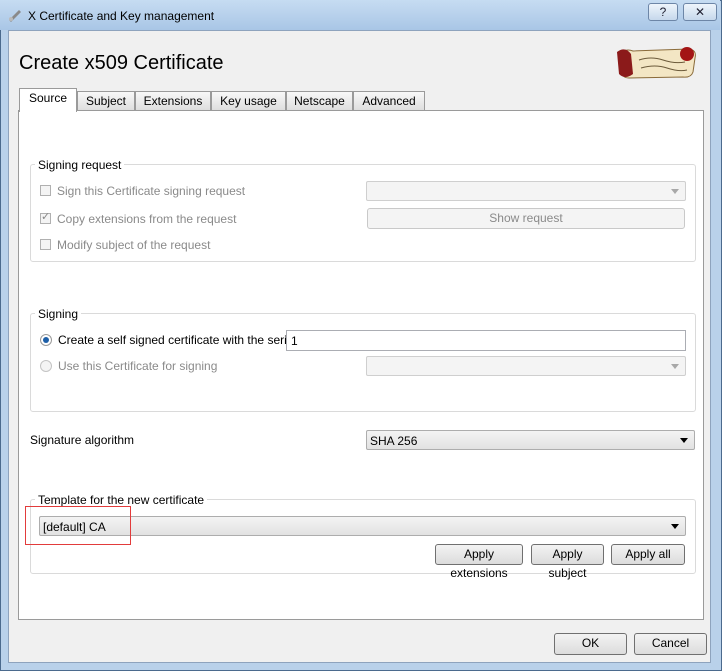 This screenshot has width=722, height=671. What do you see at coordinates (121, 500) in the screenshot?
I see `template-group-title: Template for the new certificate` at bounding box center [121, 500].